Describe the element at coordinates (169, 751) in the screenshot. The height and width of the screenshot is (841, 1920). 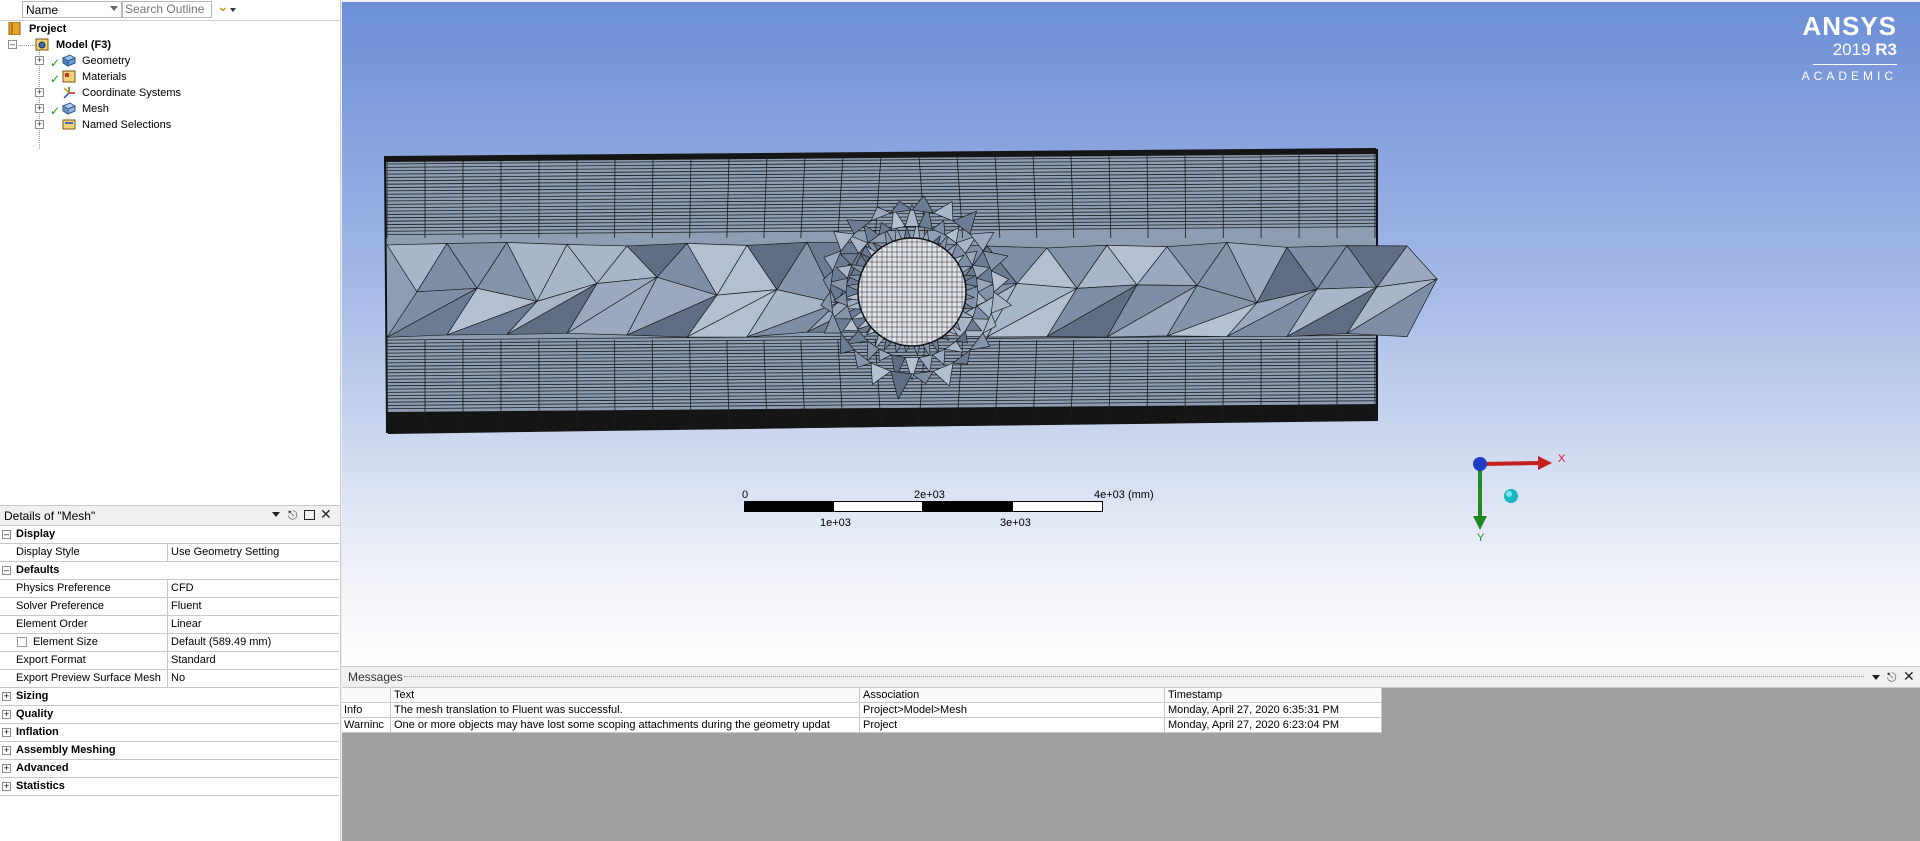
I see `group-assembly-meshing: + Assembly Meshing` at that location.